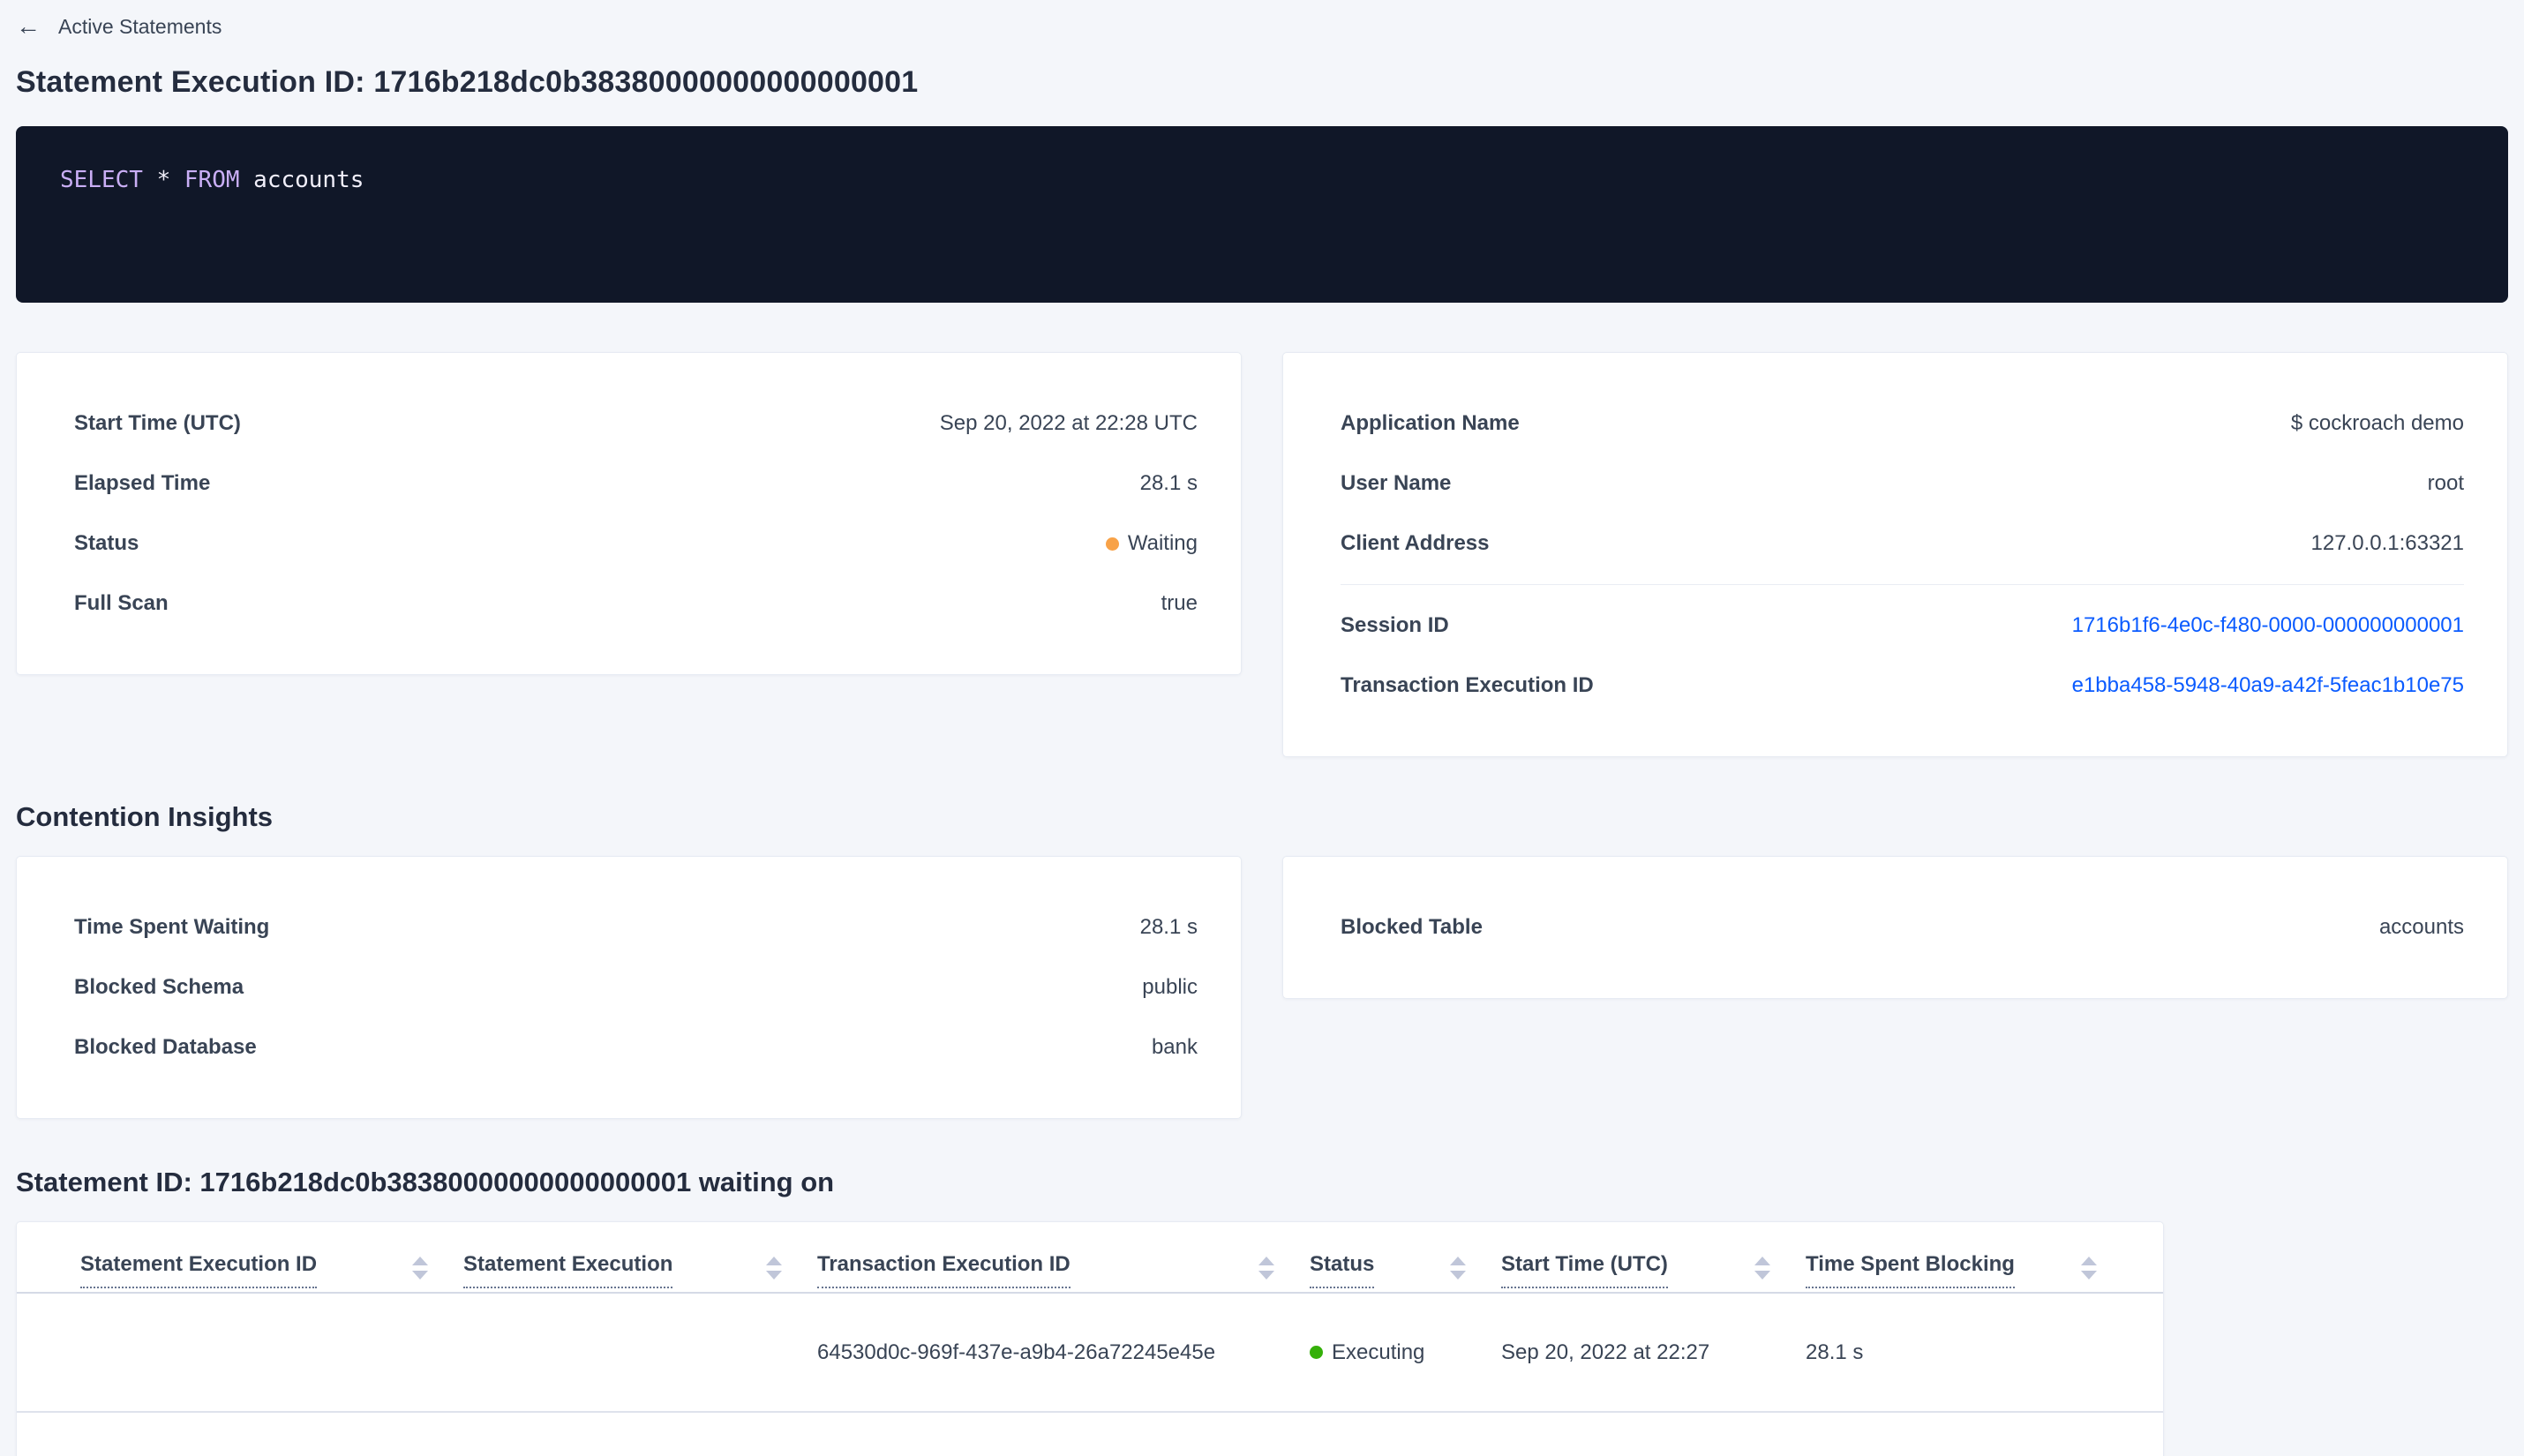  What do you see at coordinates (1112, 544) in the screenshot?
I see `waiting-status-dot-icon` at bounding box center [1112, 544].